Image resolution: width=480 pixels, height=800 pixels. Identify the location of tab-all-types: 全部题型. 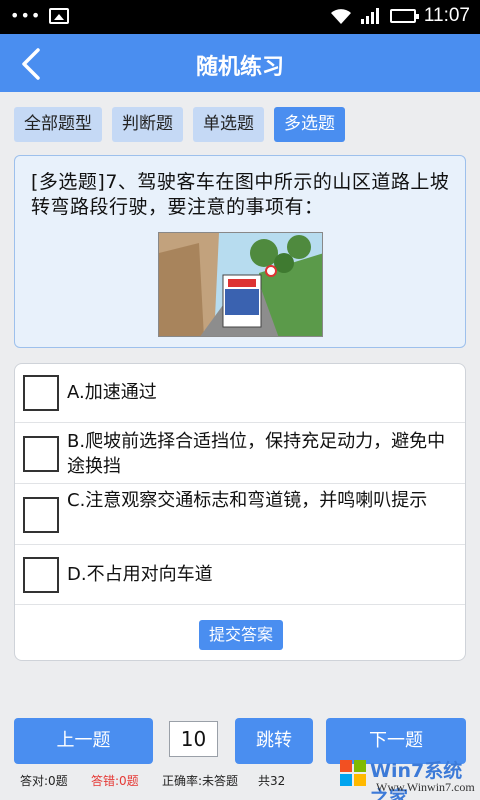
(58, 124).